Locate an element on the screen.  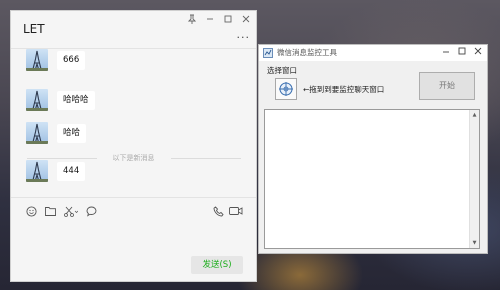
input-divider is located at coordinates (133, 197).